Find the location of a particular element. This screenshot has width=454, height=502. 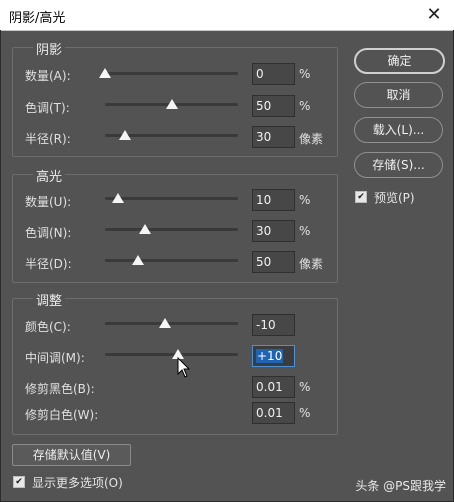

shadow-tone-slider is located at coordinates (171, 104).